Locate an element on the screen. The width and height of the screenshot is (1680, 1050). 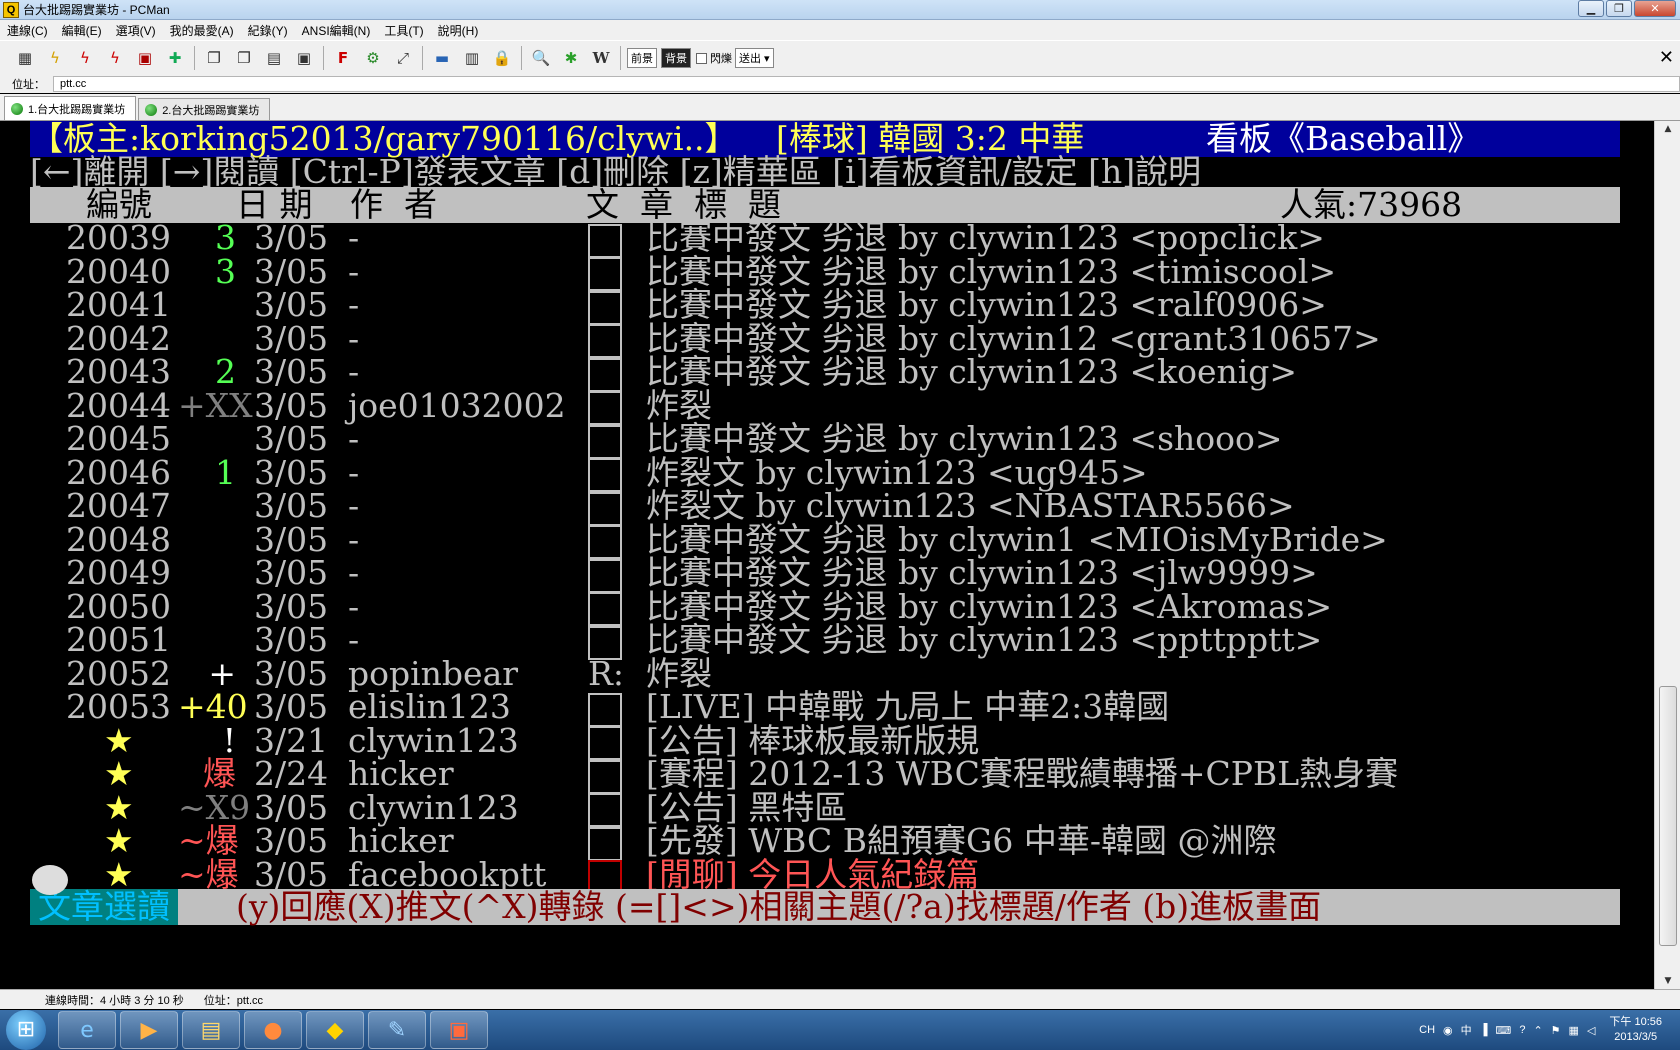
scrollbar-thumb is located at coordinates (1668, 816).